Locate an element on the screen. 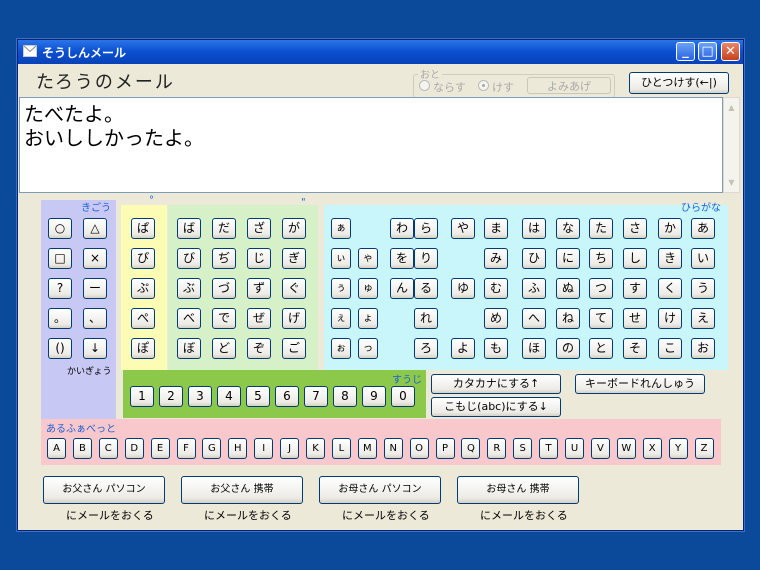 The height and width of the screenshot is (570, 760). dakuten-key: じ is located at coordinates (259, 258).